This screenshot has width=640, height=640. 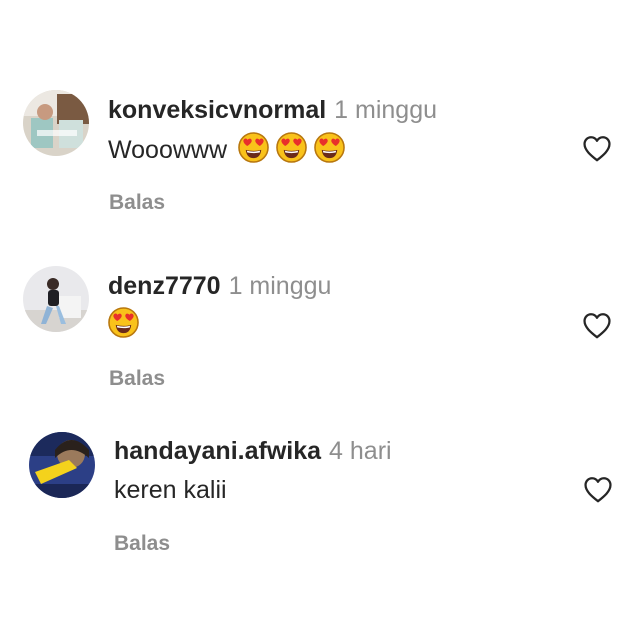 I want to click on comment-text: keren kalii, so click(x=170, y=490).